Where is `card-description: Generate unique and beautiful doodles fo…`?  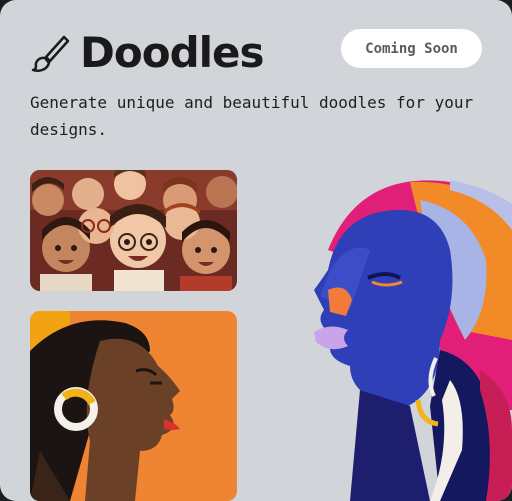 card-description: Generate unique and beautiful doodles fo… is located at coordinates (252, 116).